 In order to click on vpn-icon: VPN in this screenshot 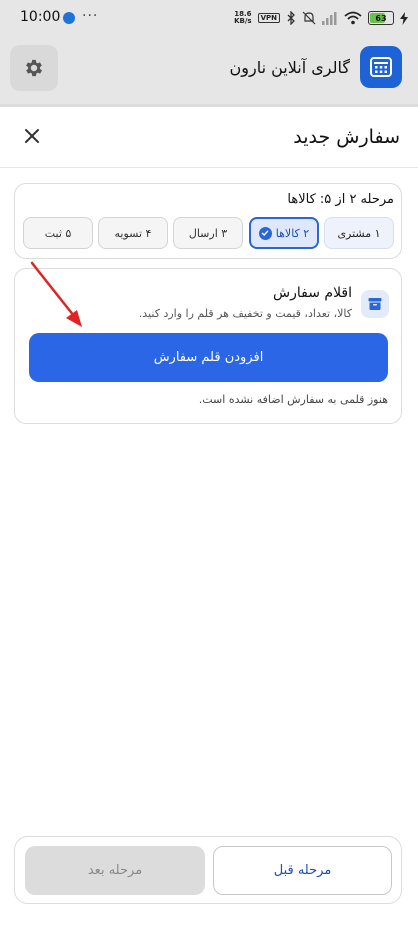, I will do `click(268, 18)`.